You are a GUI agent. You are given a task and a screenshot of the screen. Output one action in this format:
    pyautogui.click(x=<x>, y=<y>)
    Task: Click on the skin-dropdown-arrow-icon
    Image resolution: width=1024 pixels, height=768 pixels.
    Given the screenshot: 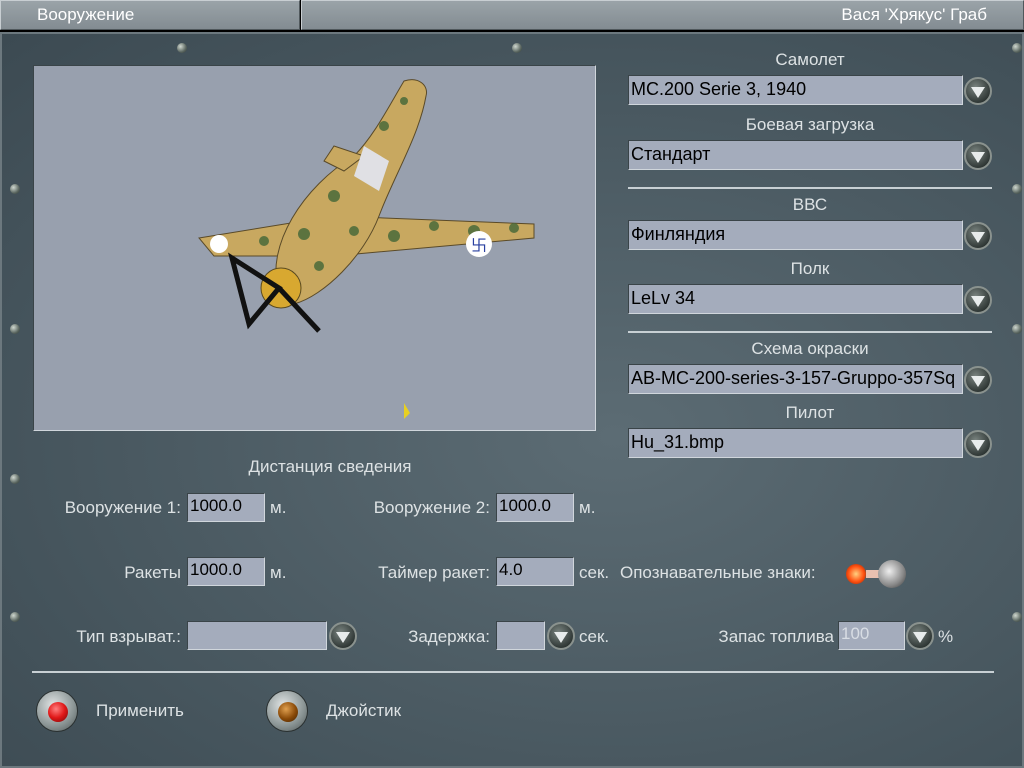 What is the action you would take?
    pyautogui.click(x=978, y=380)
    